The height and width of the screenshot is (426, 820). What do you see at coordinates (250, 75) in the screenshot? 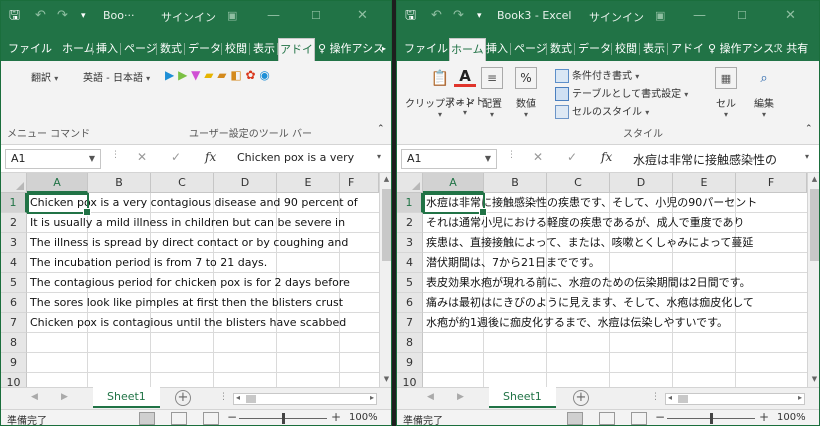
I see `settings-icon: ✿` at bounding box center [250, 75].